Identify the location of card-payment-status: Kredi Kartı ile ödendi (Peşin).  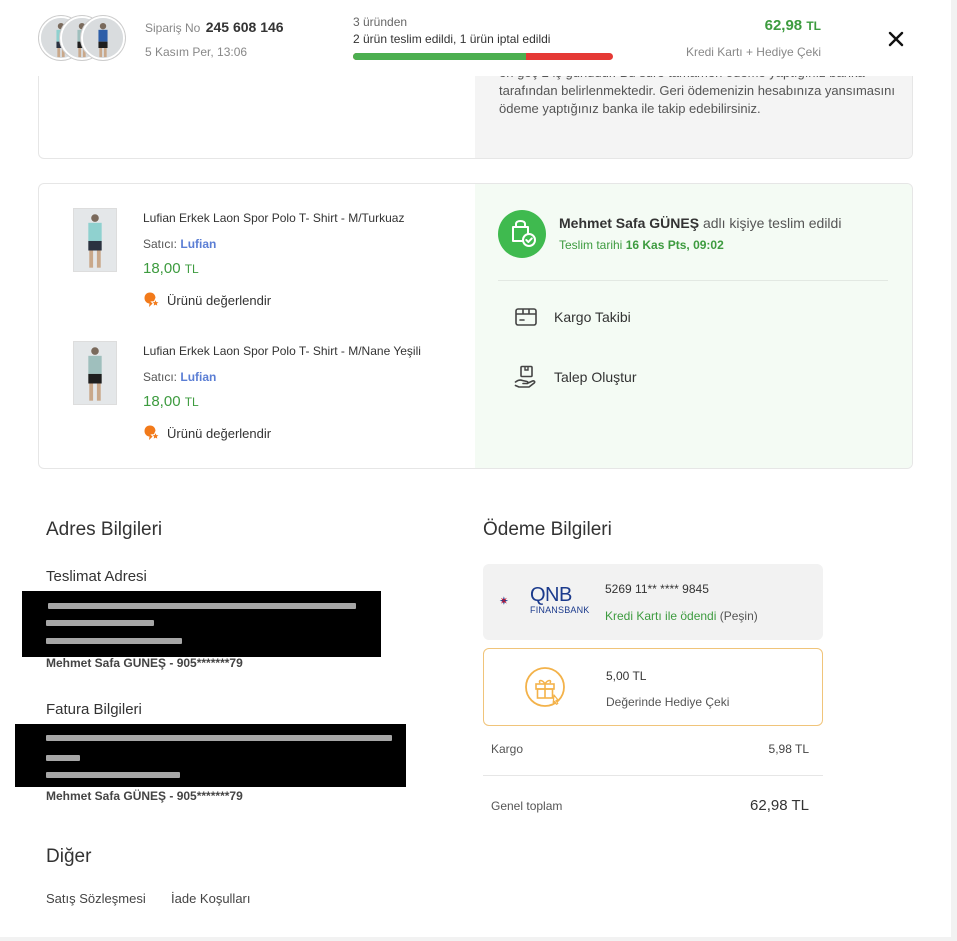
(681, 616).